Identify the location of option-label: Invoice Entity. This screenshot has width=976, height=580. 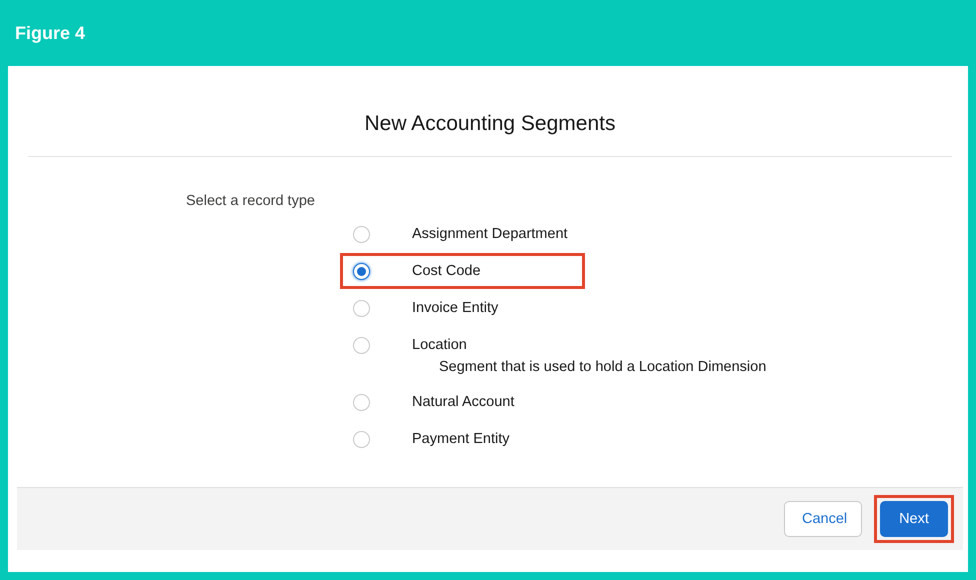
(455, 308).